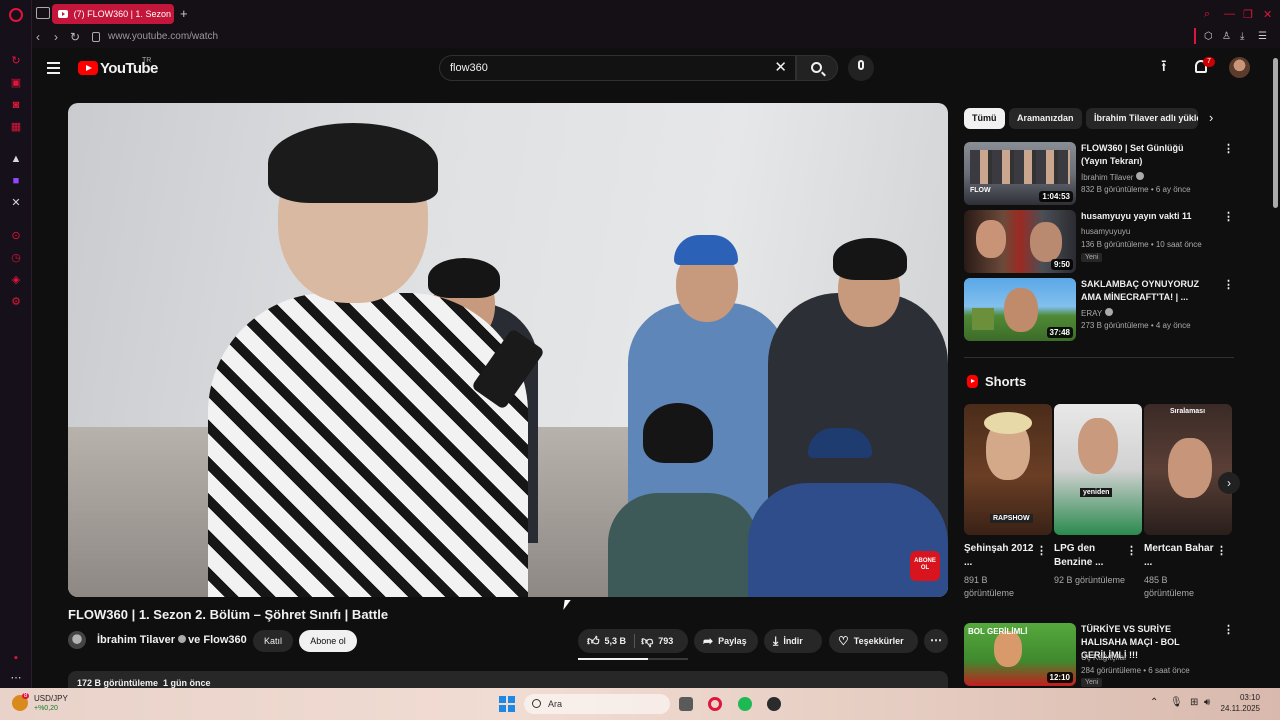 The width and height of the screenshot is (1280, 720). What do you see at coordinates (16, 236) in the screenshot?
I see `player-icon: ⊙` at bounding box center [16, 236].